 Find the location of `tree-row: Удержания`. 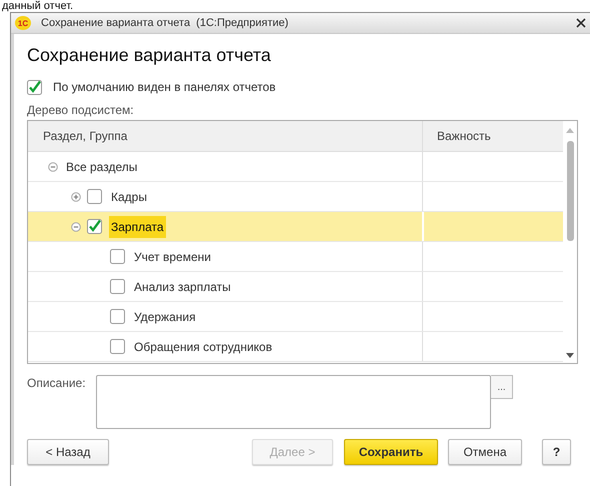

tree-row: Удержания is located at coordinates (295, 317).